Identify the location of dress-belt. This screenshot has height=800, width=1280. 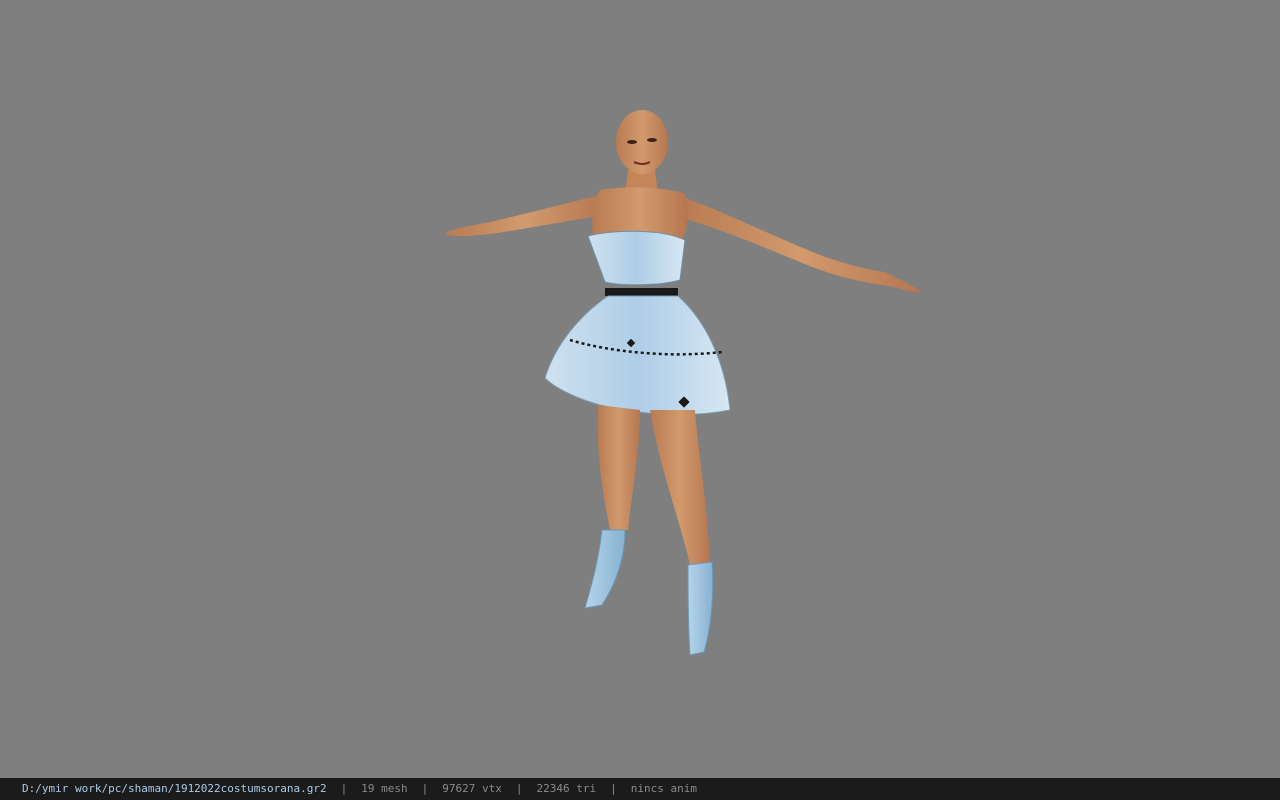
(641, 292).